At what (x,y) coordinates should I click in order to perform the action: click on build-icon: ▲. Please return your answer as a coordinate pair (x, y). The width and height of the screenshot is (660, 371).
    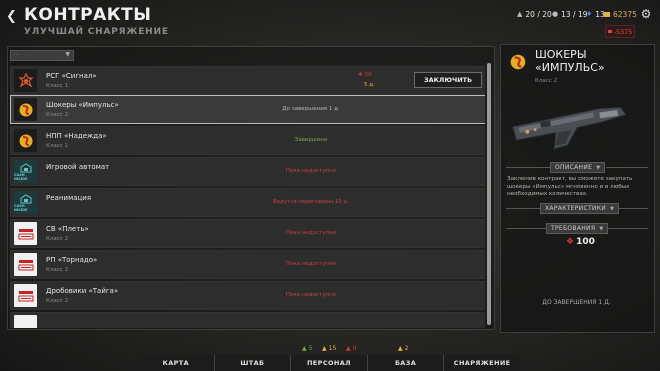
    Looking at the image, I should click on (400, 348).